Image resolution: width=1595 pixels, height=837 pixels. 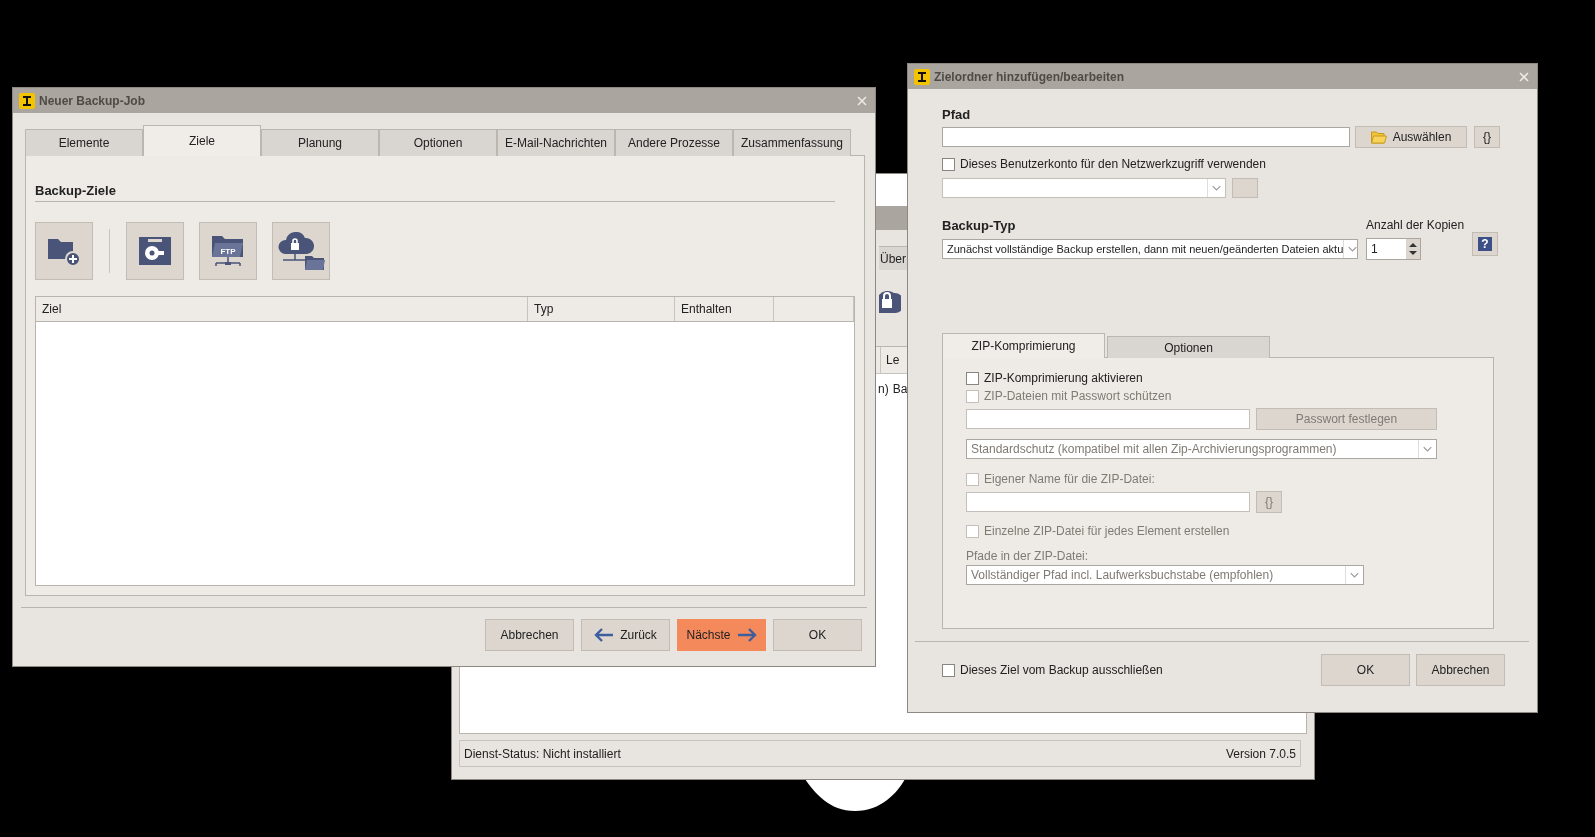 I want to click on tab: E-Mail-Nachrichten, so click(x=556, y=142).